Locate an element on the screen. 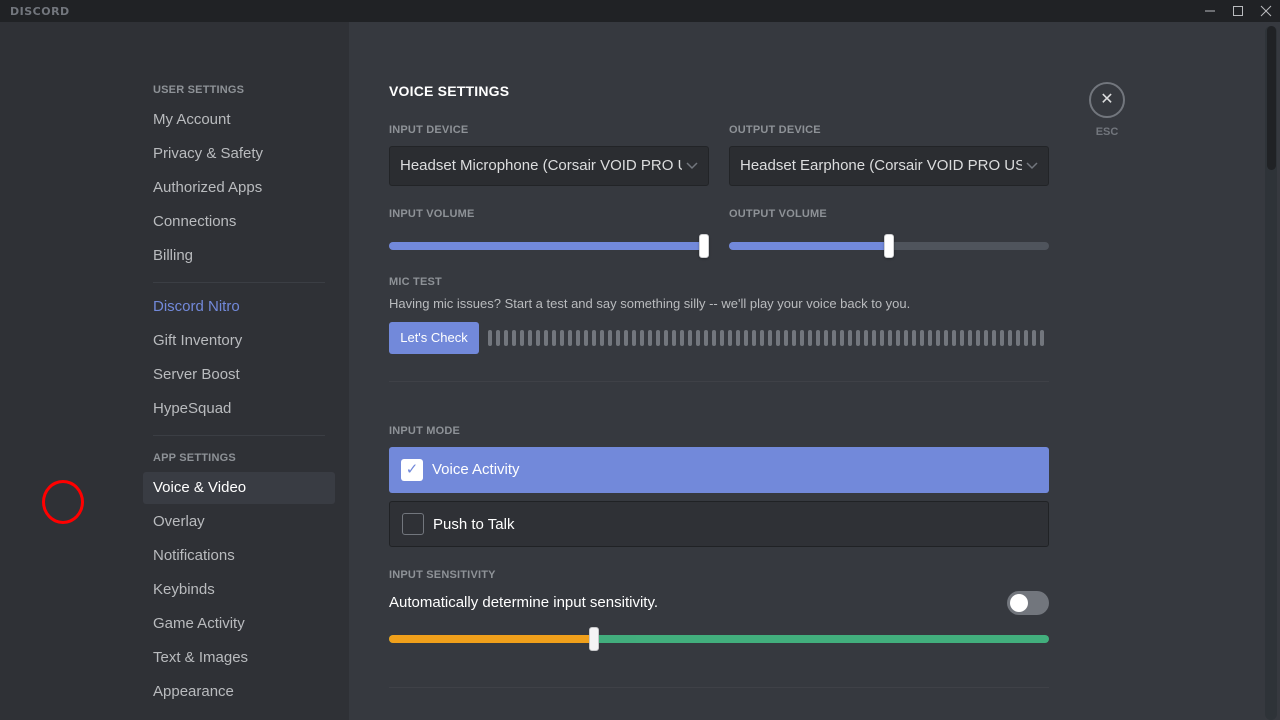 This screenshot has width=1280, height=720. input-sensitivity-label: INPUT SENSITIVITY is located at coordinates (442, 575).